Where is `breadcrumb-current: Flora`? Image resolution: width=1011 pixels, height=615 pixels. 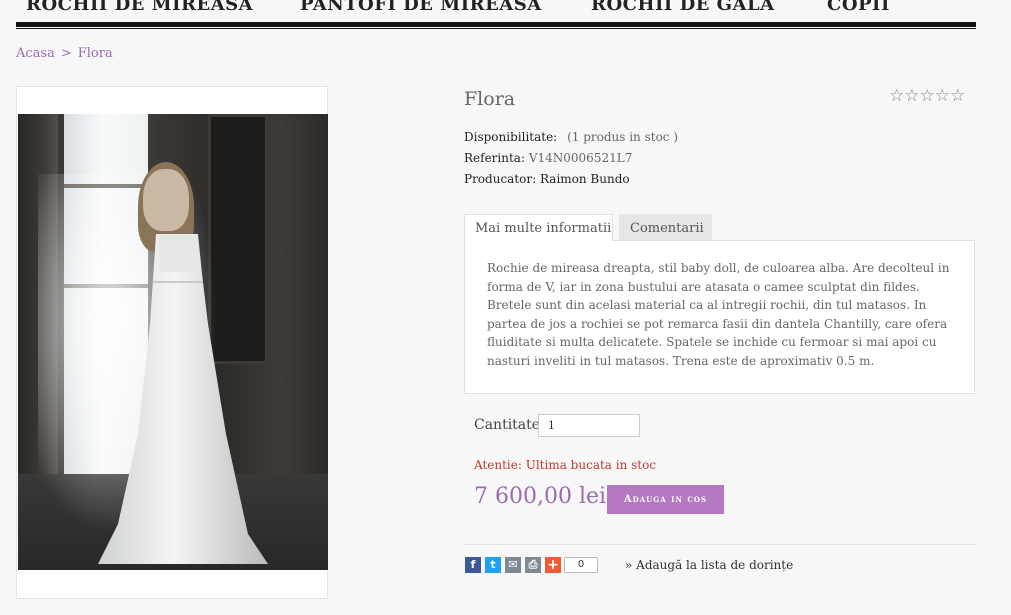 breadcrumb-current: Flora is located at coordinates (95, 53).